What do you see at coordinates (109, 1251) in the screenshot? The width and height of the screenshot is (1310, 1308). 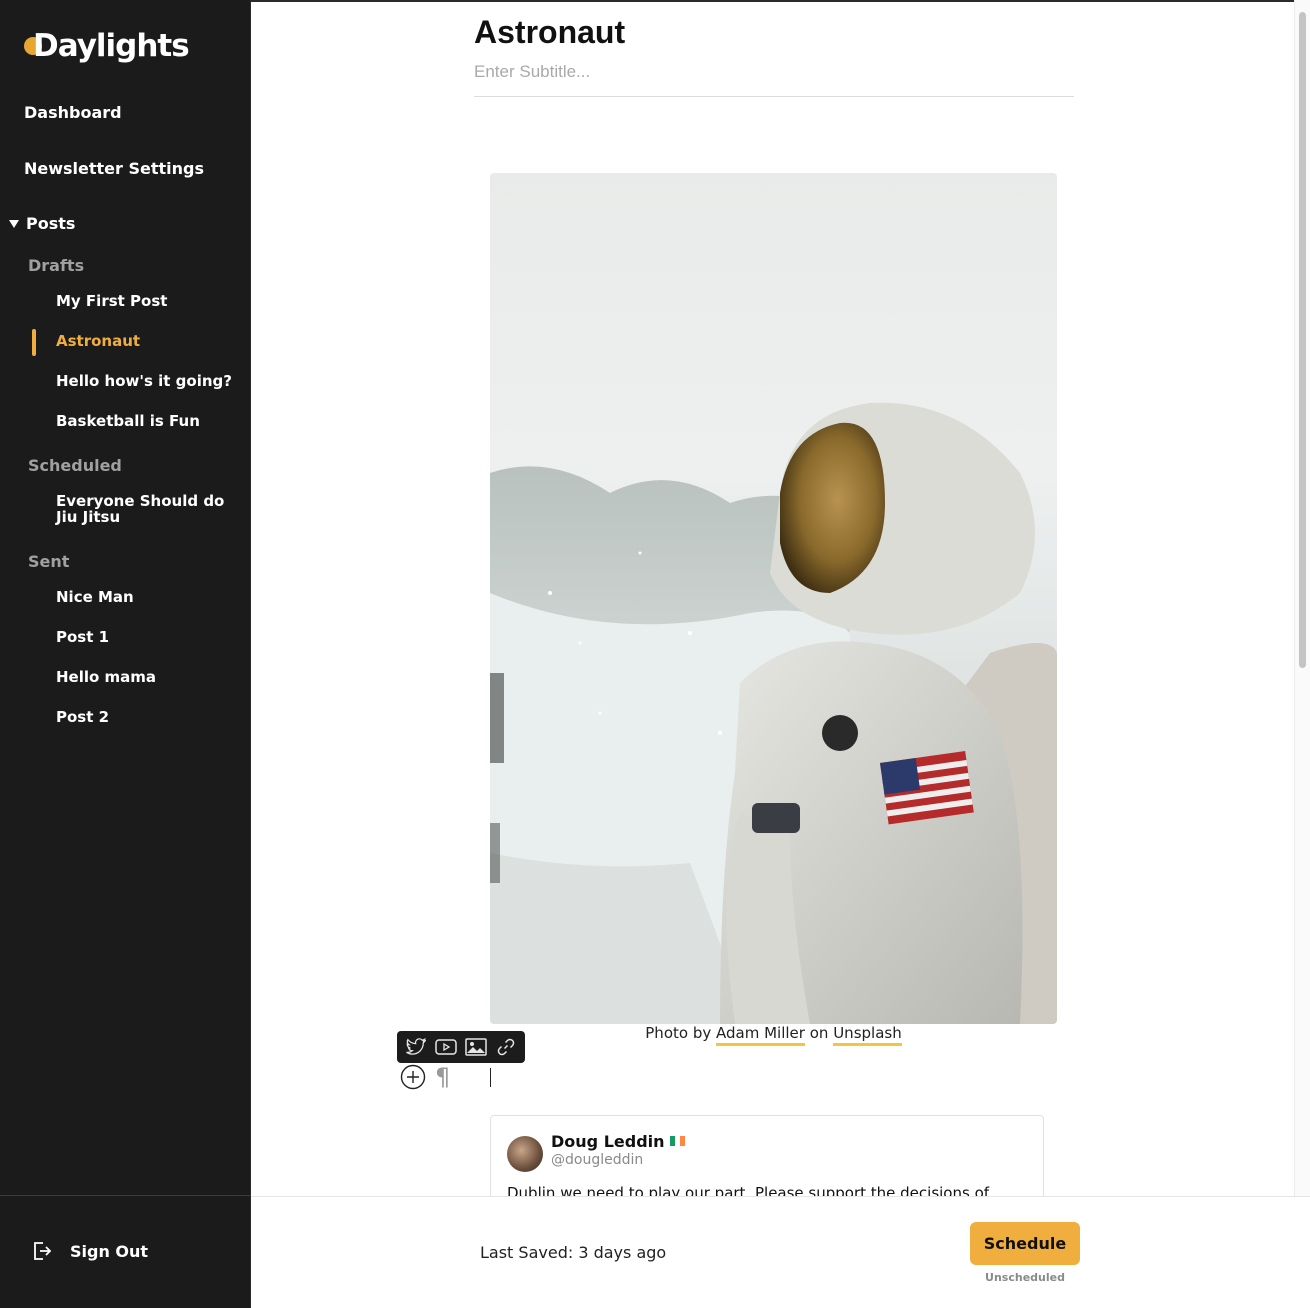 I see `sign-out-label: Sign Out` at bounding box center [109, 1251].